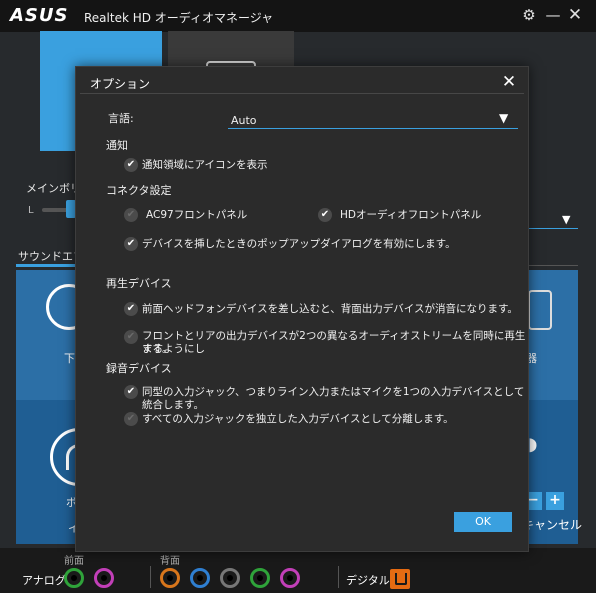 Image resolution: width=596 pixels, height=593 pixels. What do you see at coordinates (74, 578) in the screenshot?
I see `front-green-jack` at bounding box center [74, 578].